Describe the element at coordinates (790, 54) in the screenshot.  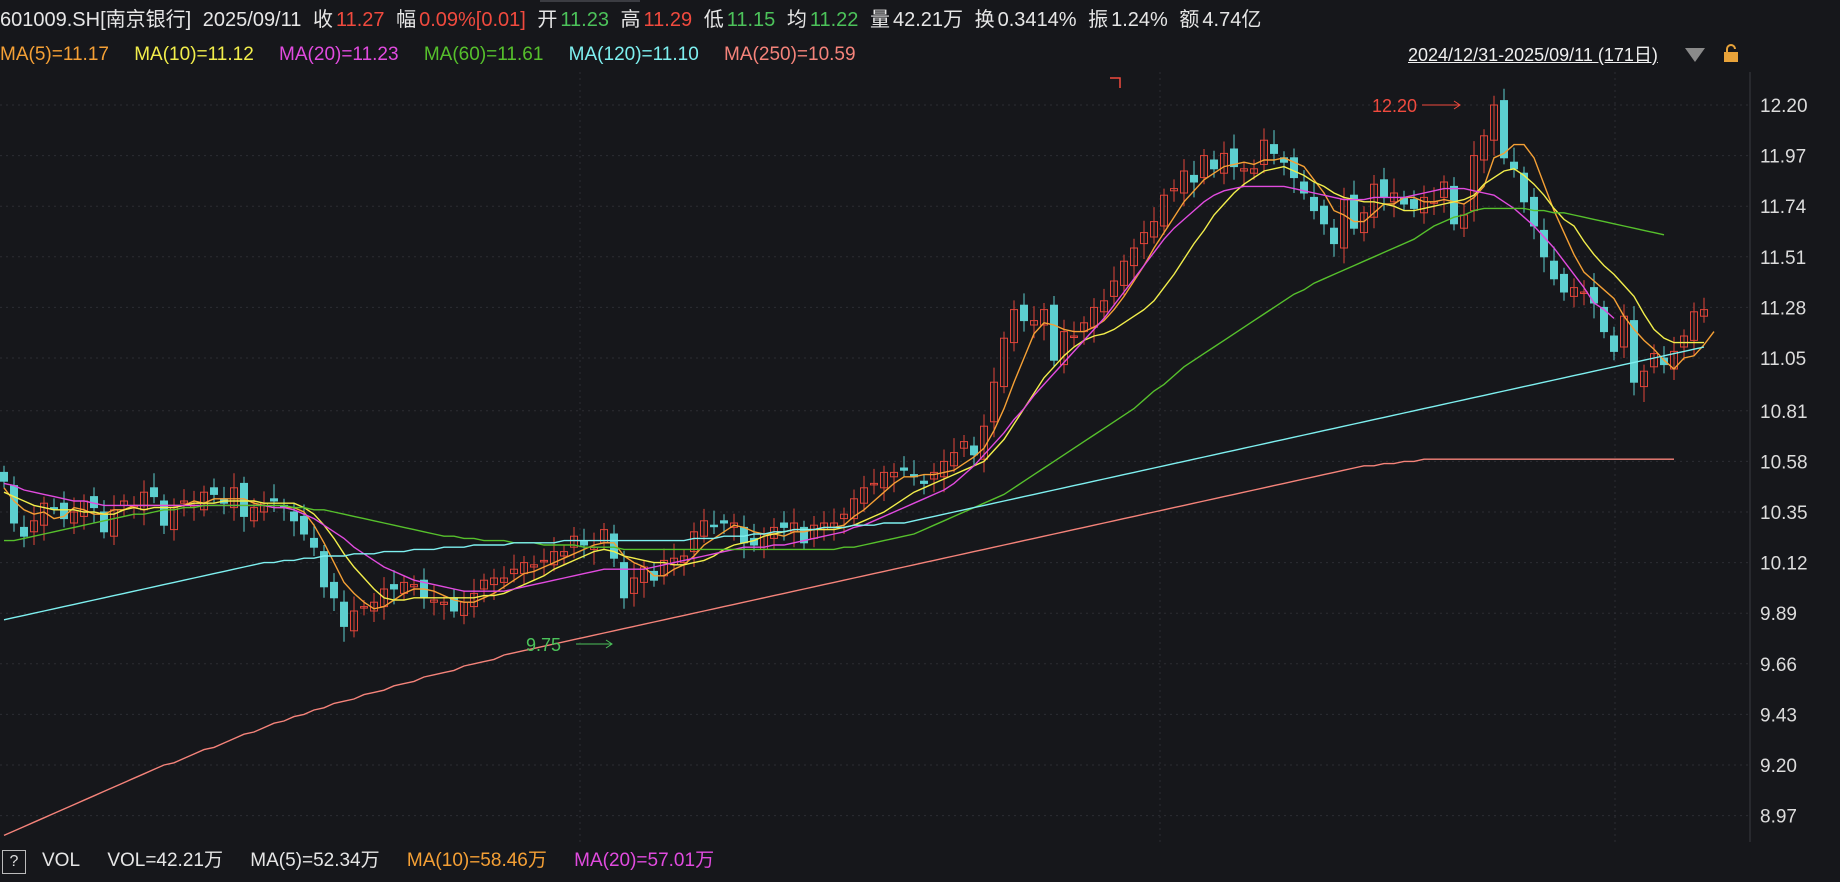
I see `ma250-legend: MA(250)=10.59` at that location.